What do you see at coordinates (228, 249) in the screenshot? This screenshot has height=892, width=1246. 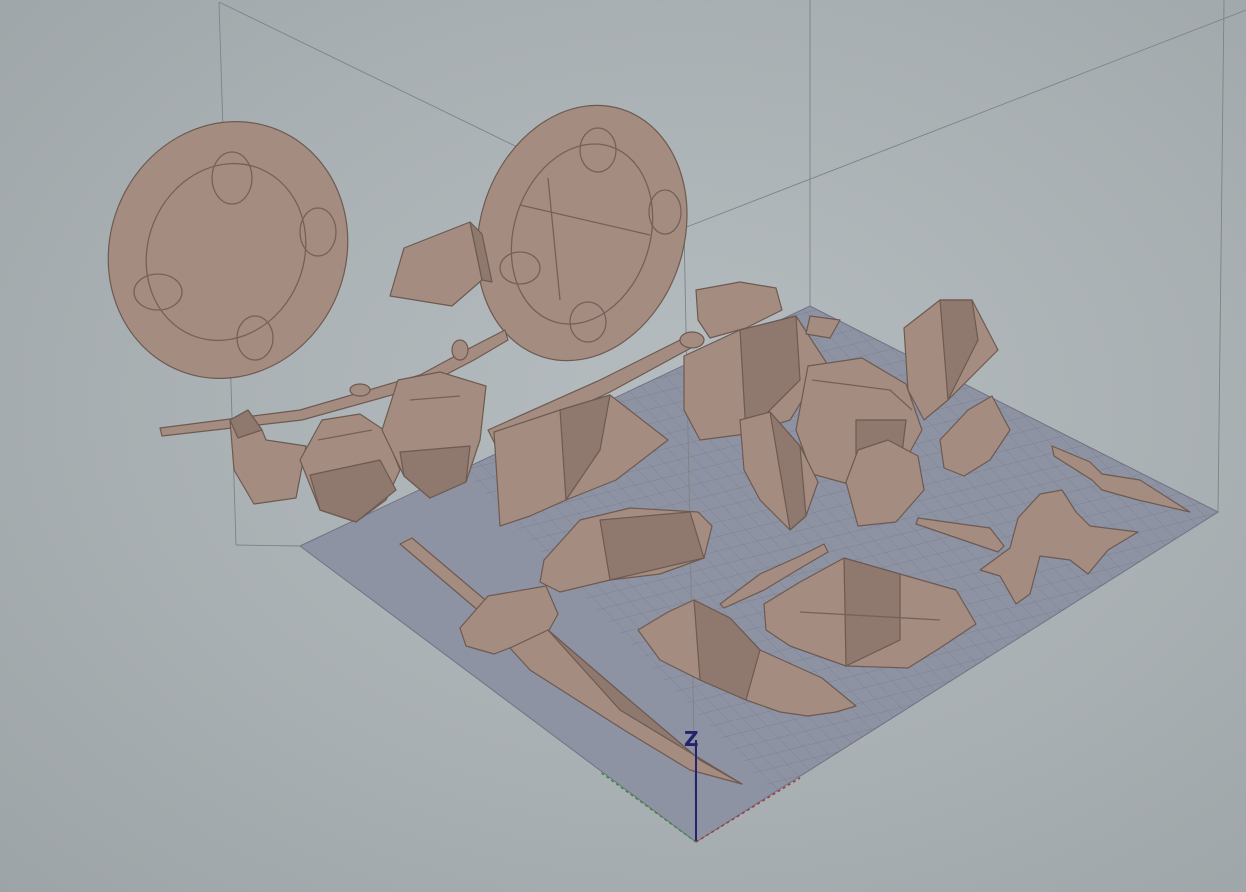 I see `shield-left` at bounding box center [228, 249].